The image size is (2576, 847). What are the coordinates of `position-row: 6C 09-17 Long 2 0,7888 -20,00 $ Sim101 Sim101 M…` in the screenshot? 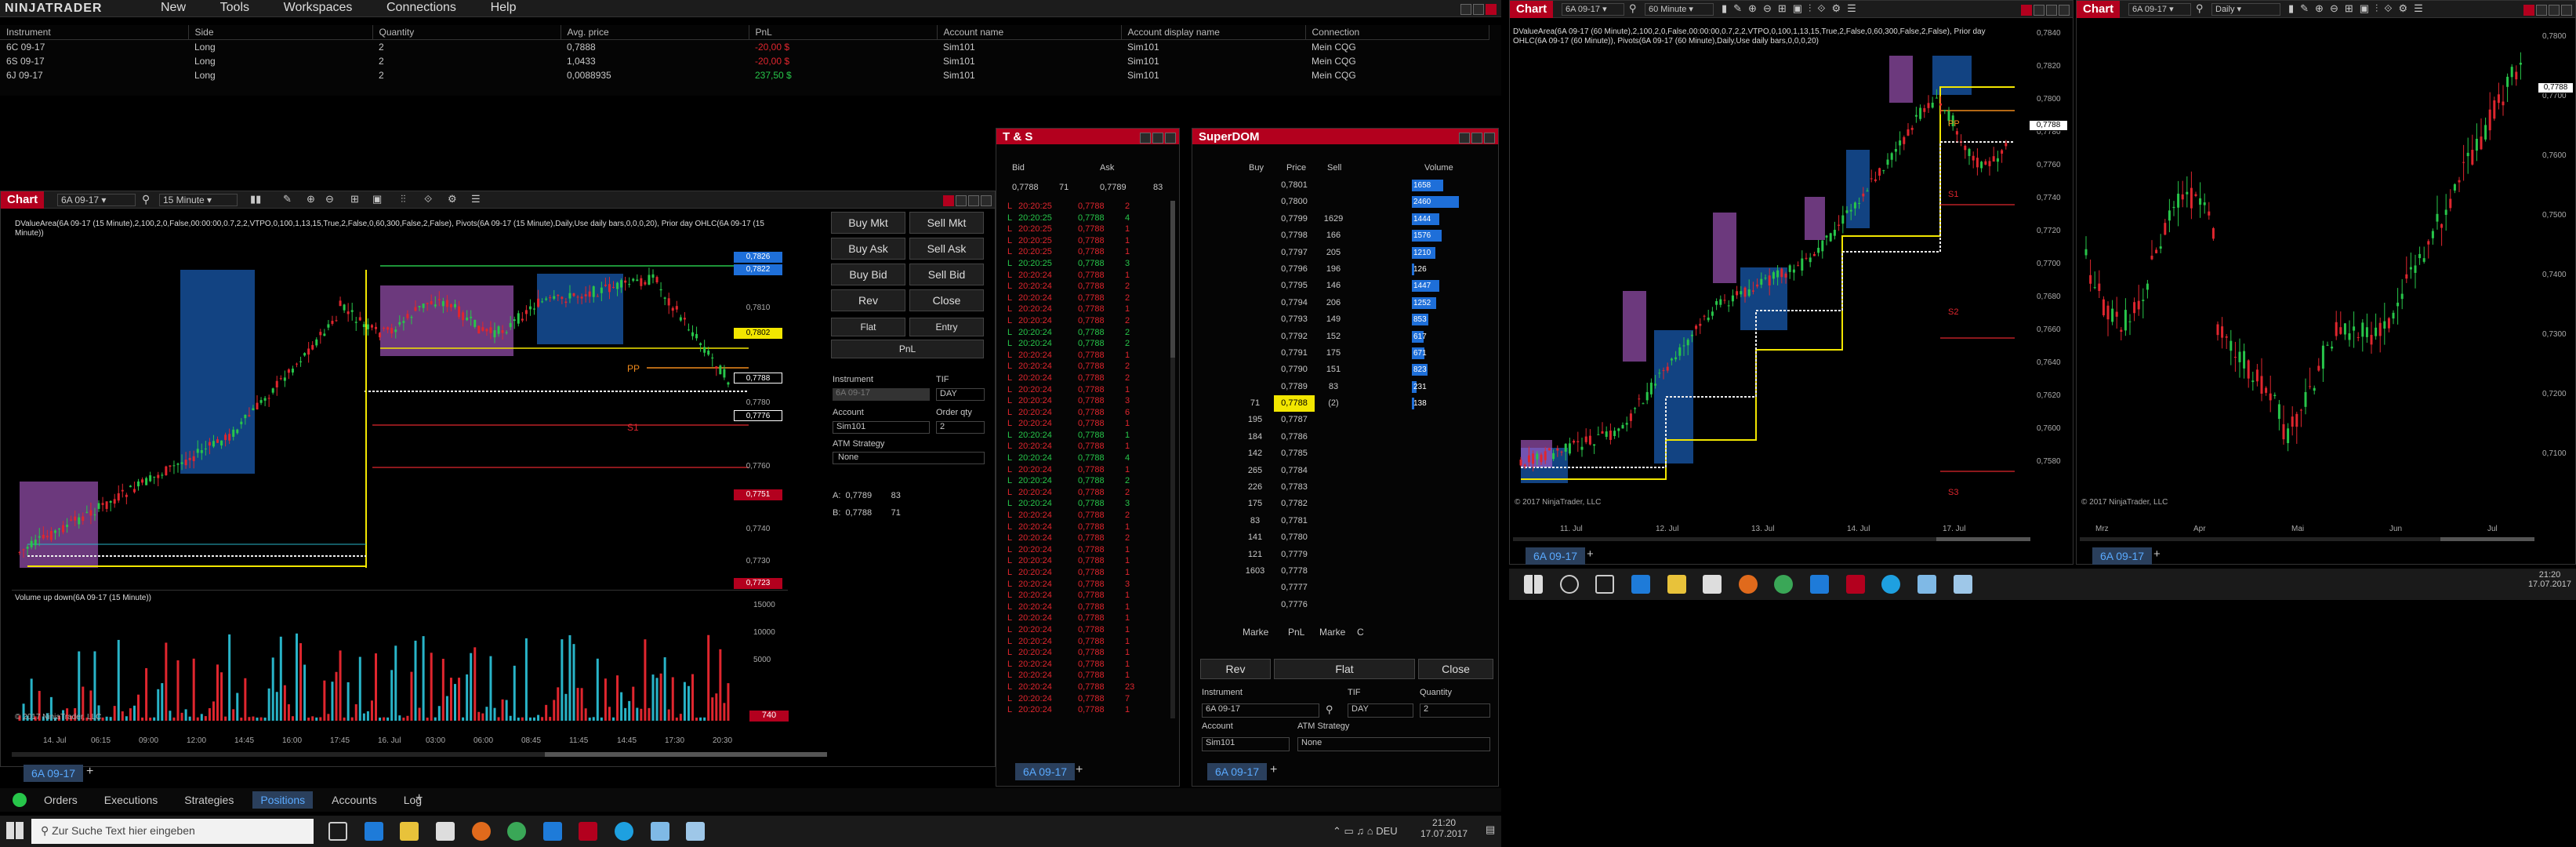 It's located at (745, 47).